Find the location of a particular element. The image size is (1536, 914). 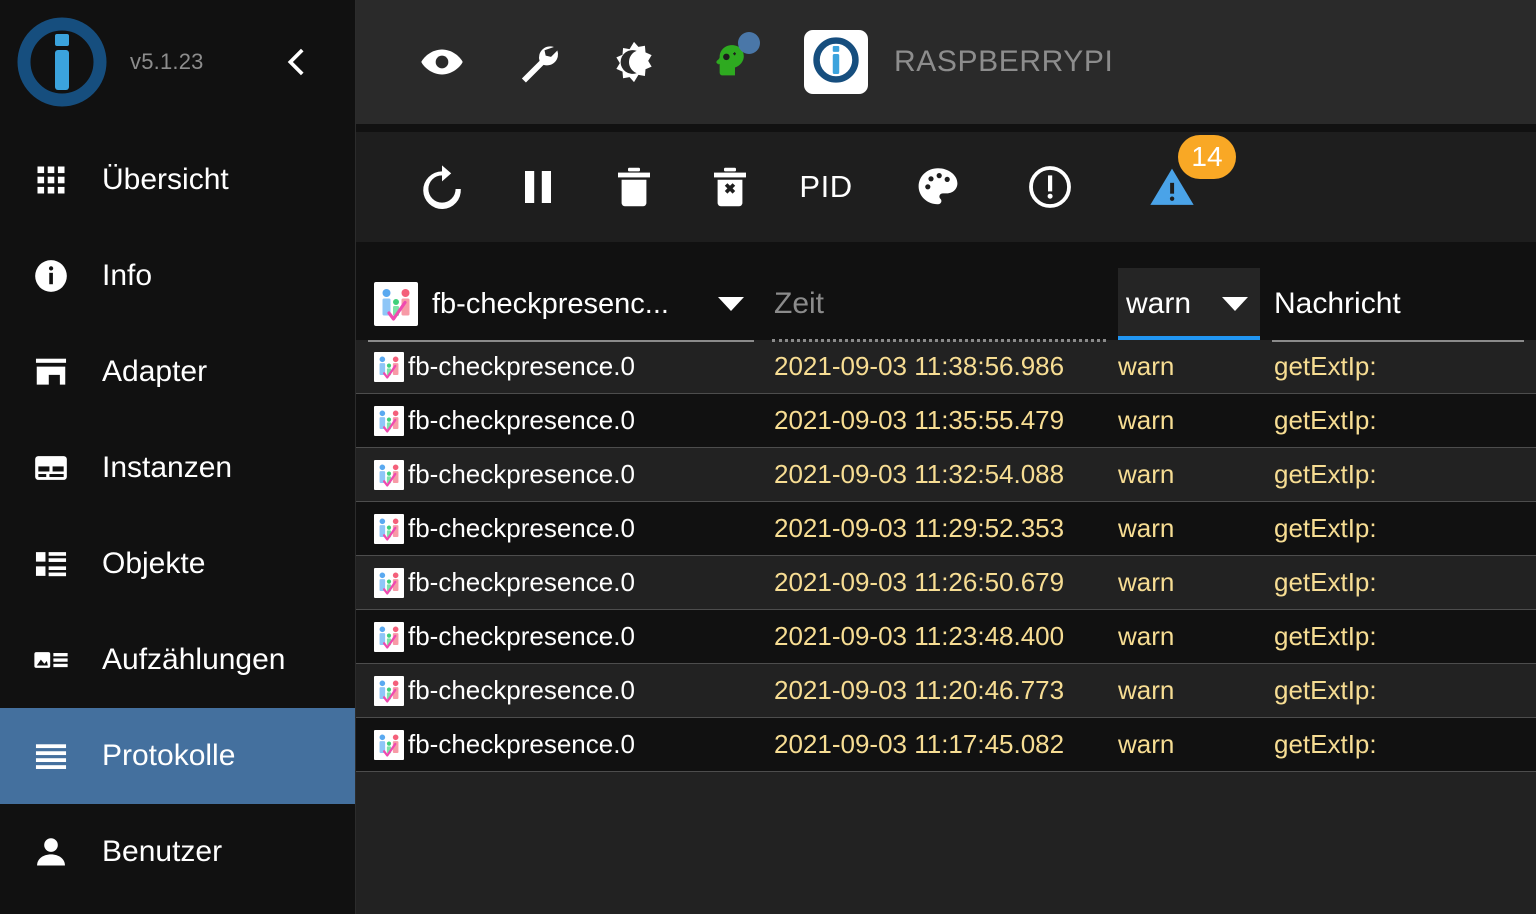

refresh-icon is located at coordinates (442, 187).